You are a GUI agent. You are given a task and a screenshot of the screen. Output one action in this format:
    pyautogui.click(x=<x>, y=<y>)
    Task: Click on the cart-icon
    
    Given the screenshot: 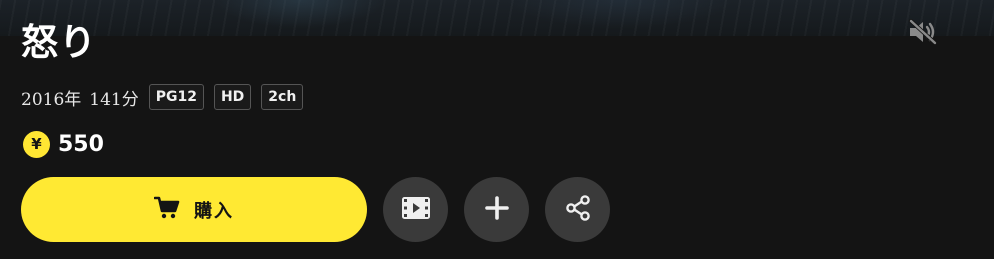 What is the action you would take?
    pyautogui.click(x=166, y=210)
    